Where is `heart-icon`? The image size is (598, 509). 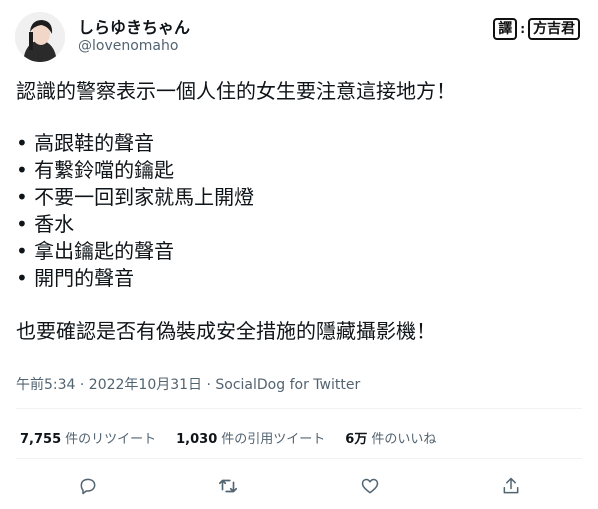
heart-icon is located at coordinates (370, 486).